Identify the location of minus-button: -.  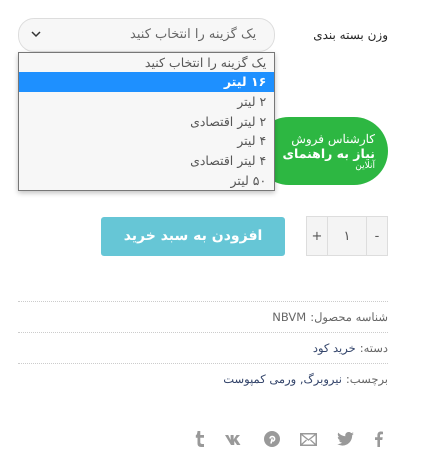
(377, 236).